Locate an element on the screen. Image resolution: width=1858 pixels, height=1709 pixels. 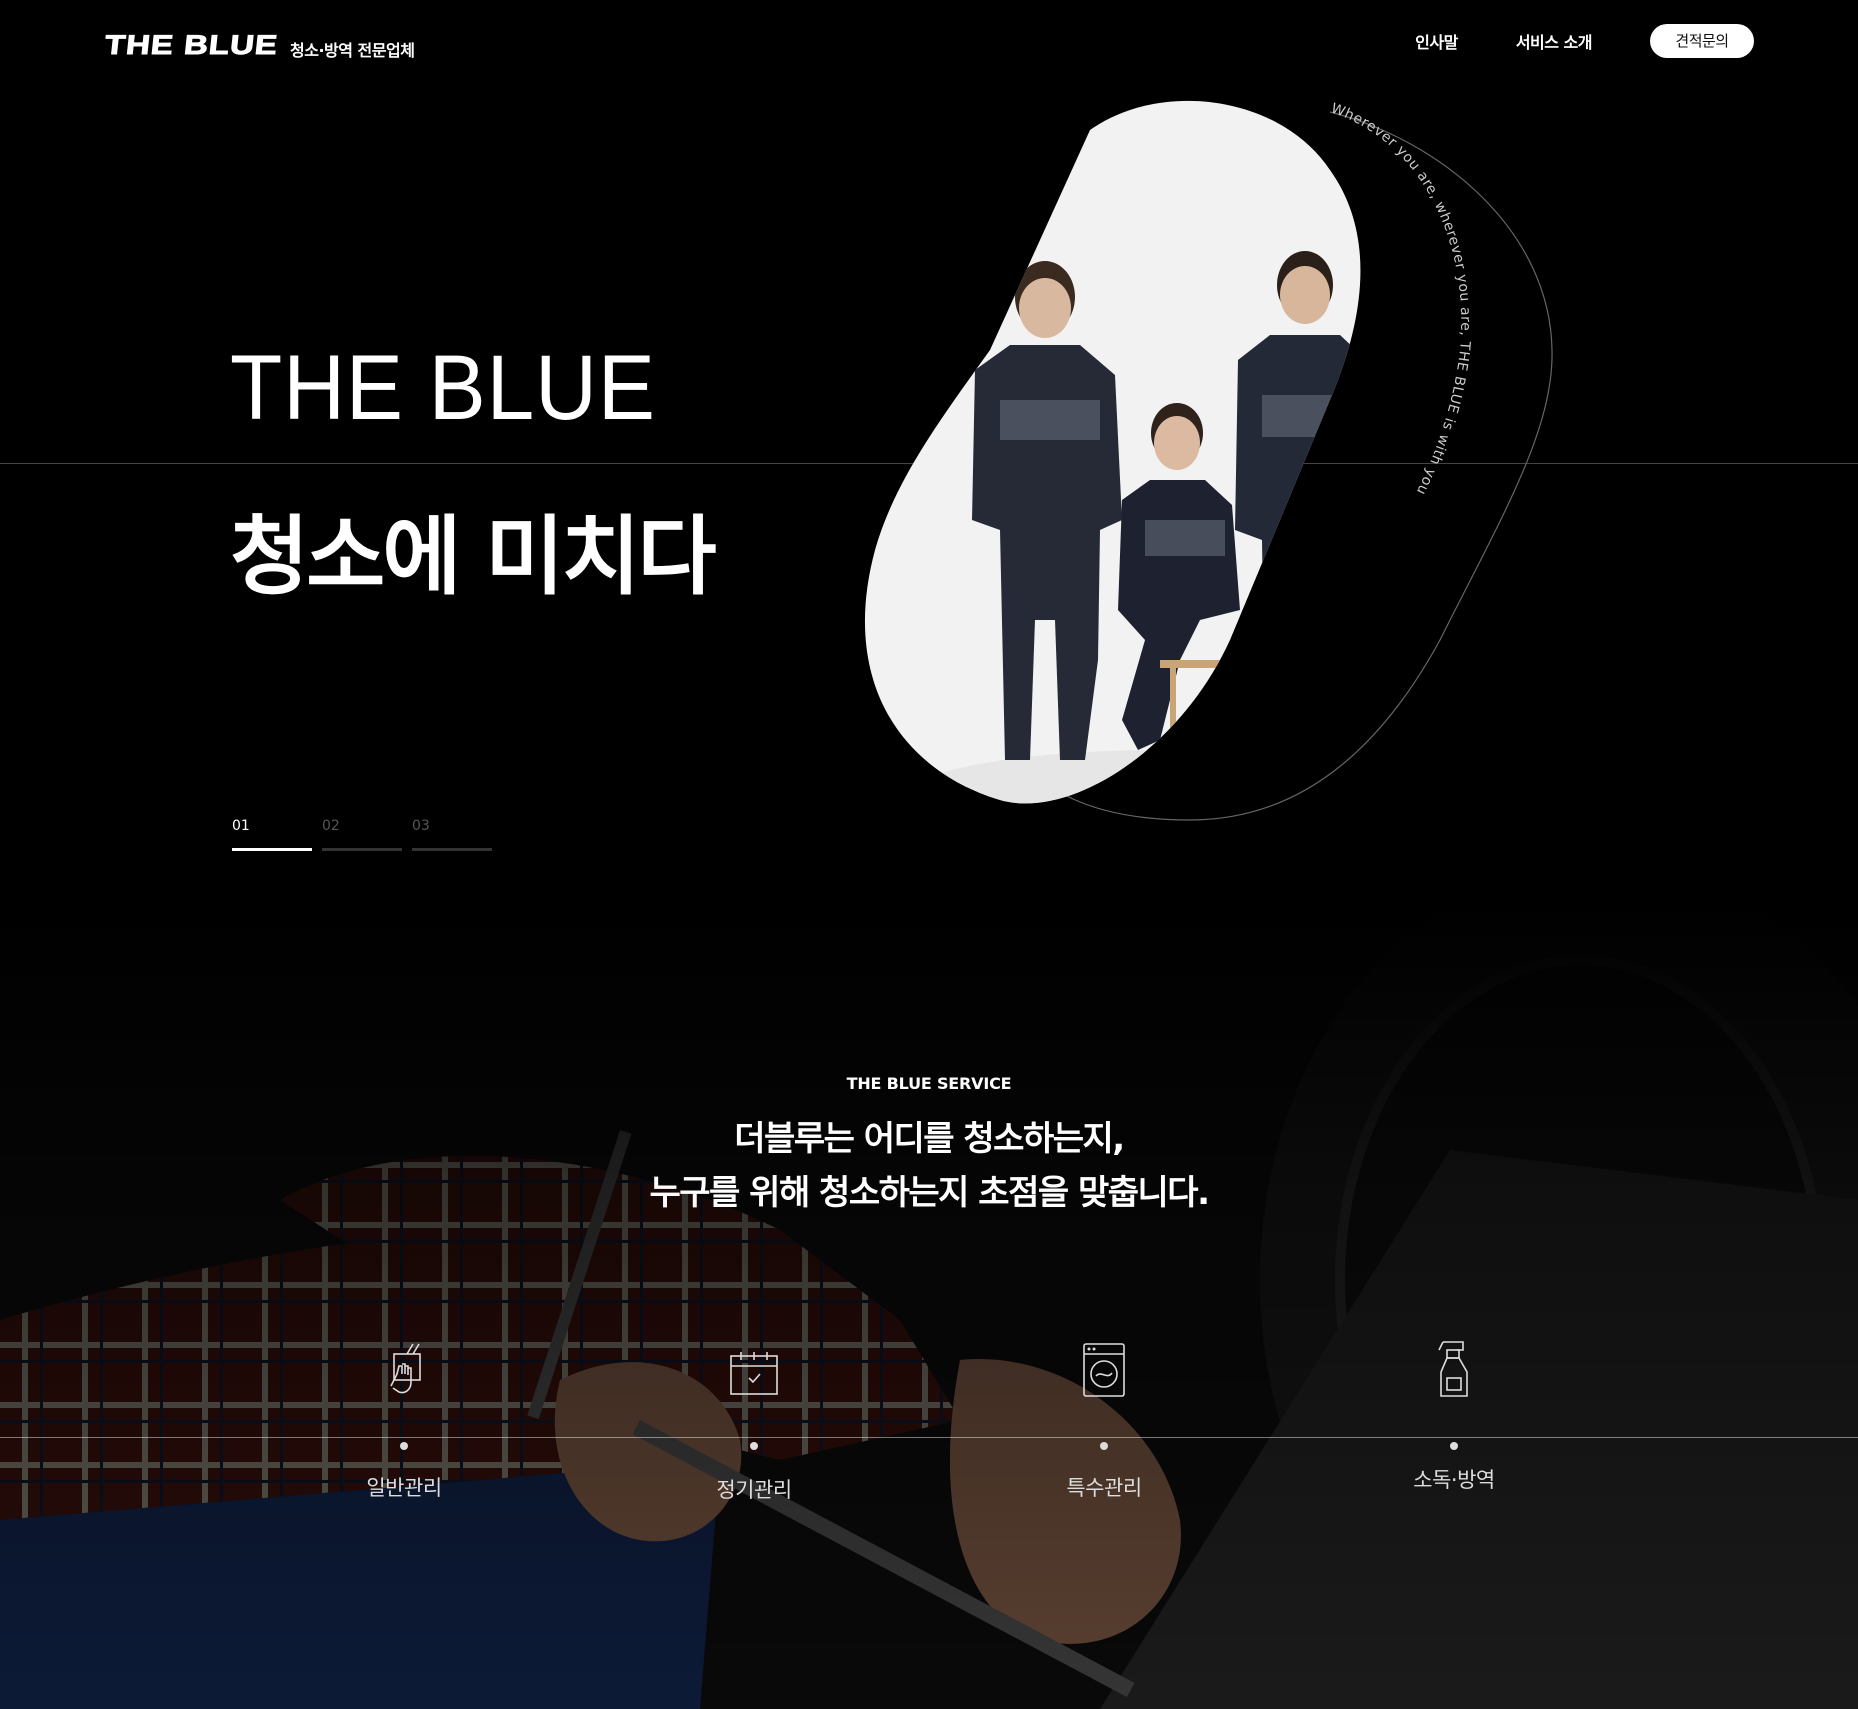
main-nav: 인사말 서비스 소개 견적문의 is located at coordinates (1584, 41).